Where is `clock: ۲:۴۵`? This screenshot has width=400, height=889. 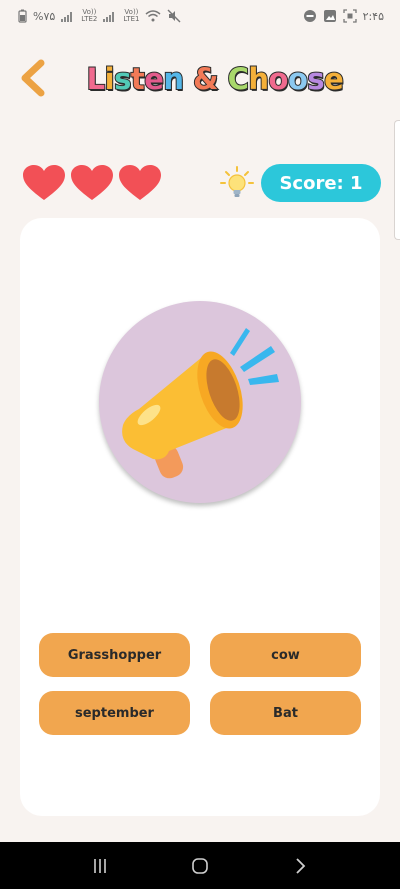
clock: ۲:۴۵ is located at coordinates (373, 16).